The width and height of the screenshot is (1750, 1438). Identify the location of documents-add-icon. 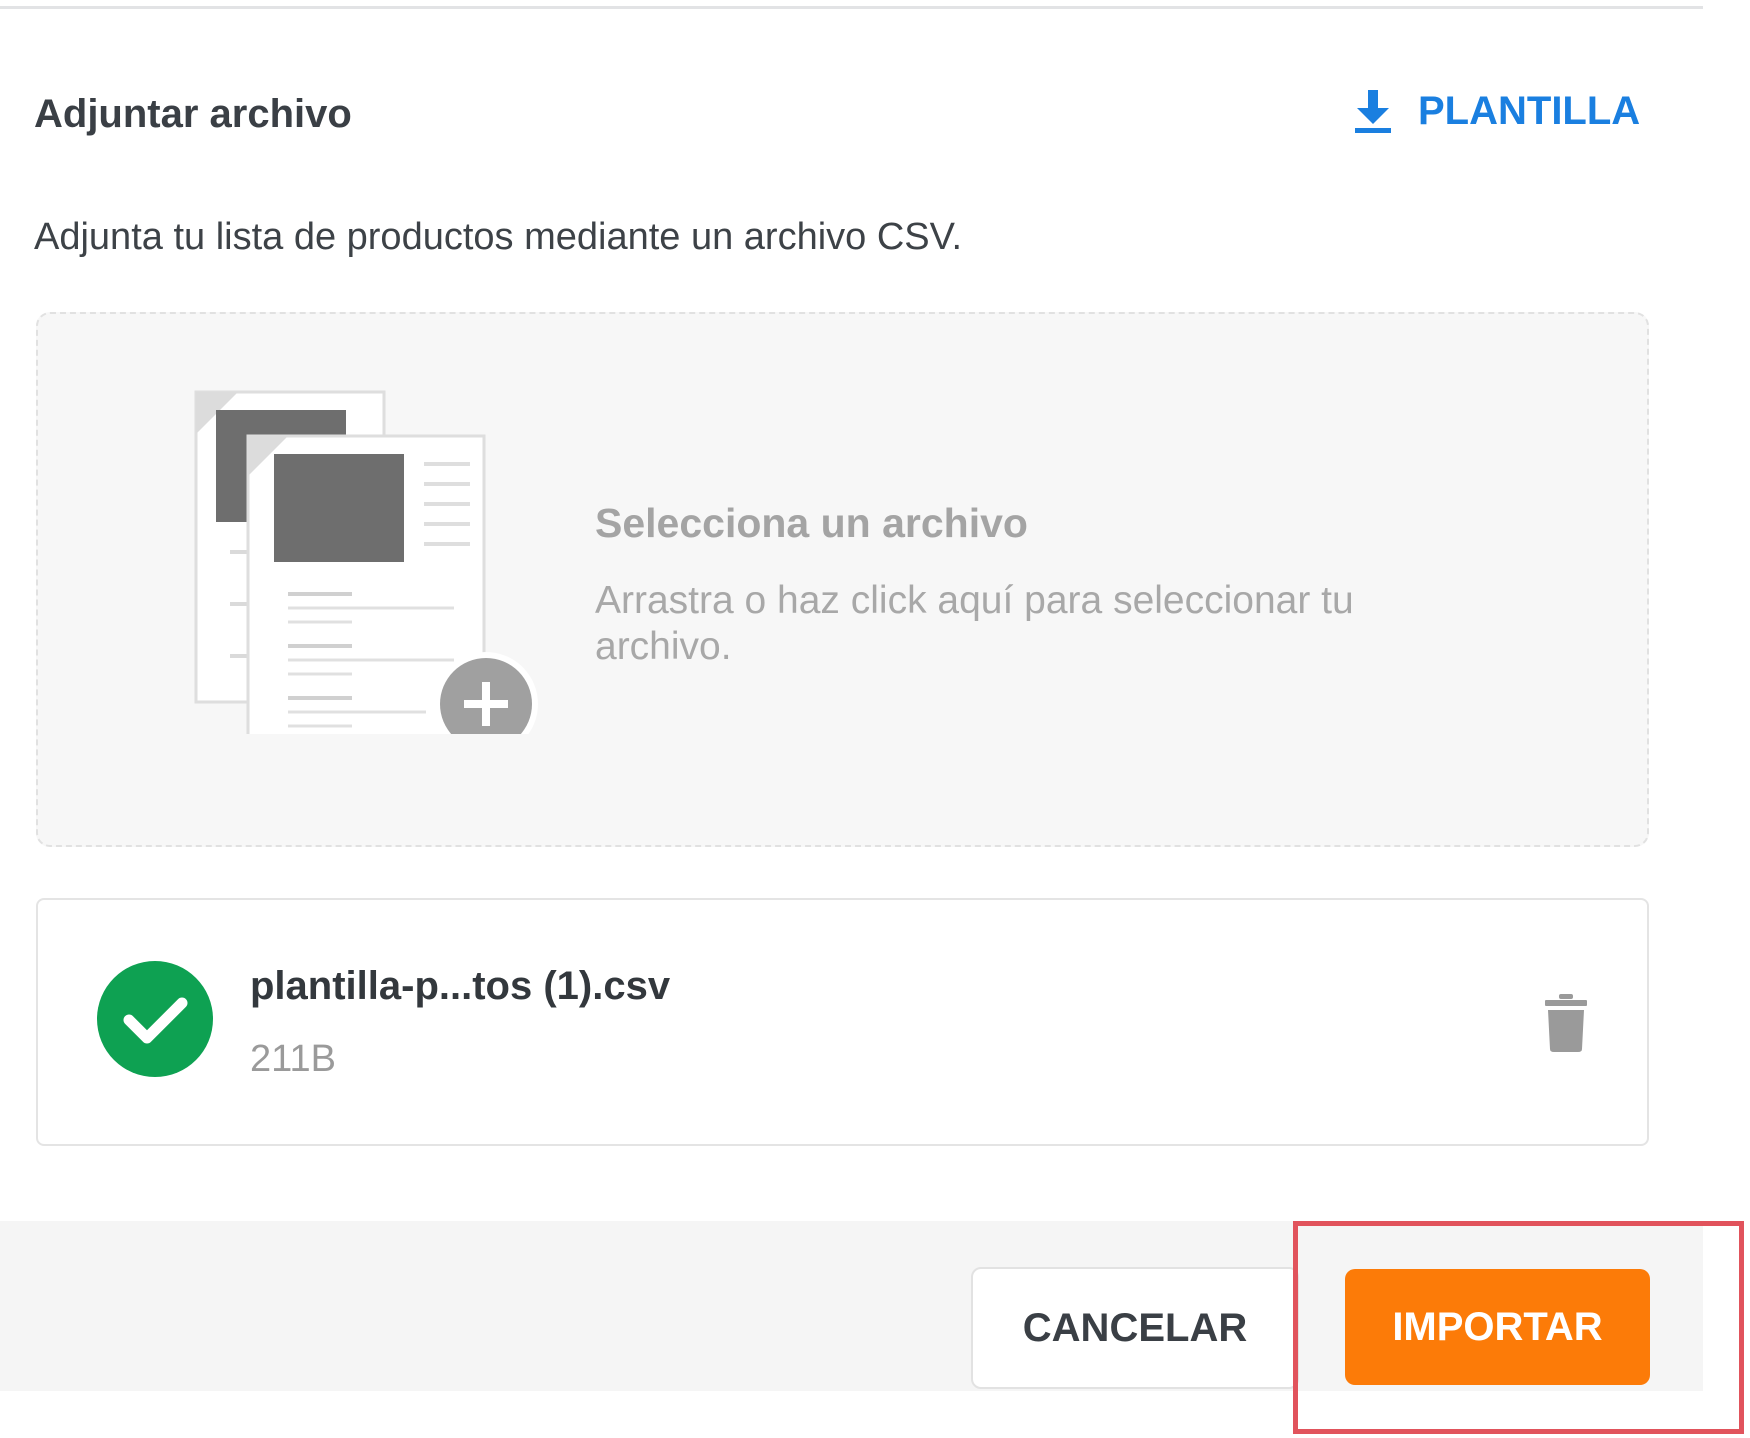
(366, 562).